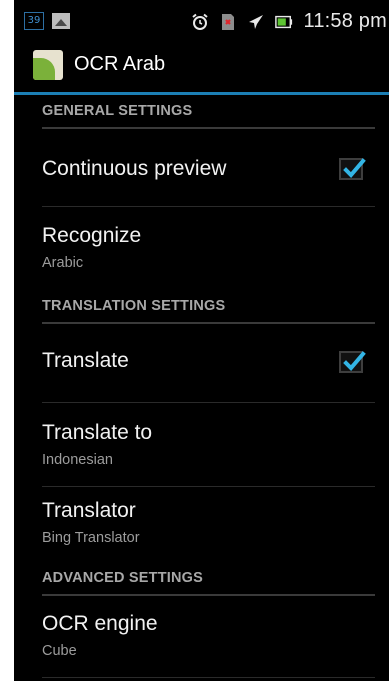 The image size is (389, 681). What do you see at coordinates (284, 22) in the screenshot?
I see `battery-icon` at bounding box center [284, 22].